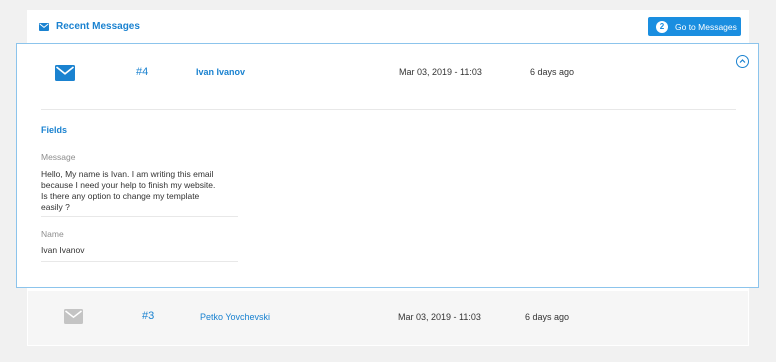  I want to click on go-to-messages-label: Go to Messages, so click(706, 26).